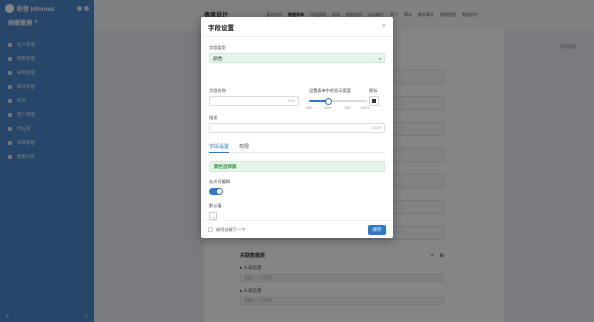 This screenshot has width=594, height=322. Describe the element at coordinates (216, 191) in the screenshot. I see `allow-edit-toggle` at that location.